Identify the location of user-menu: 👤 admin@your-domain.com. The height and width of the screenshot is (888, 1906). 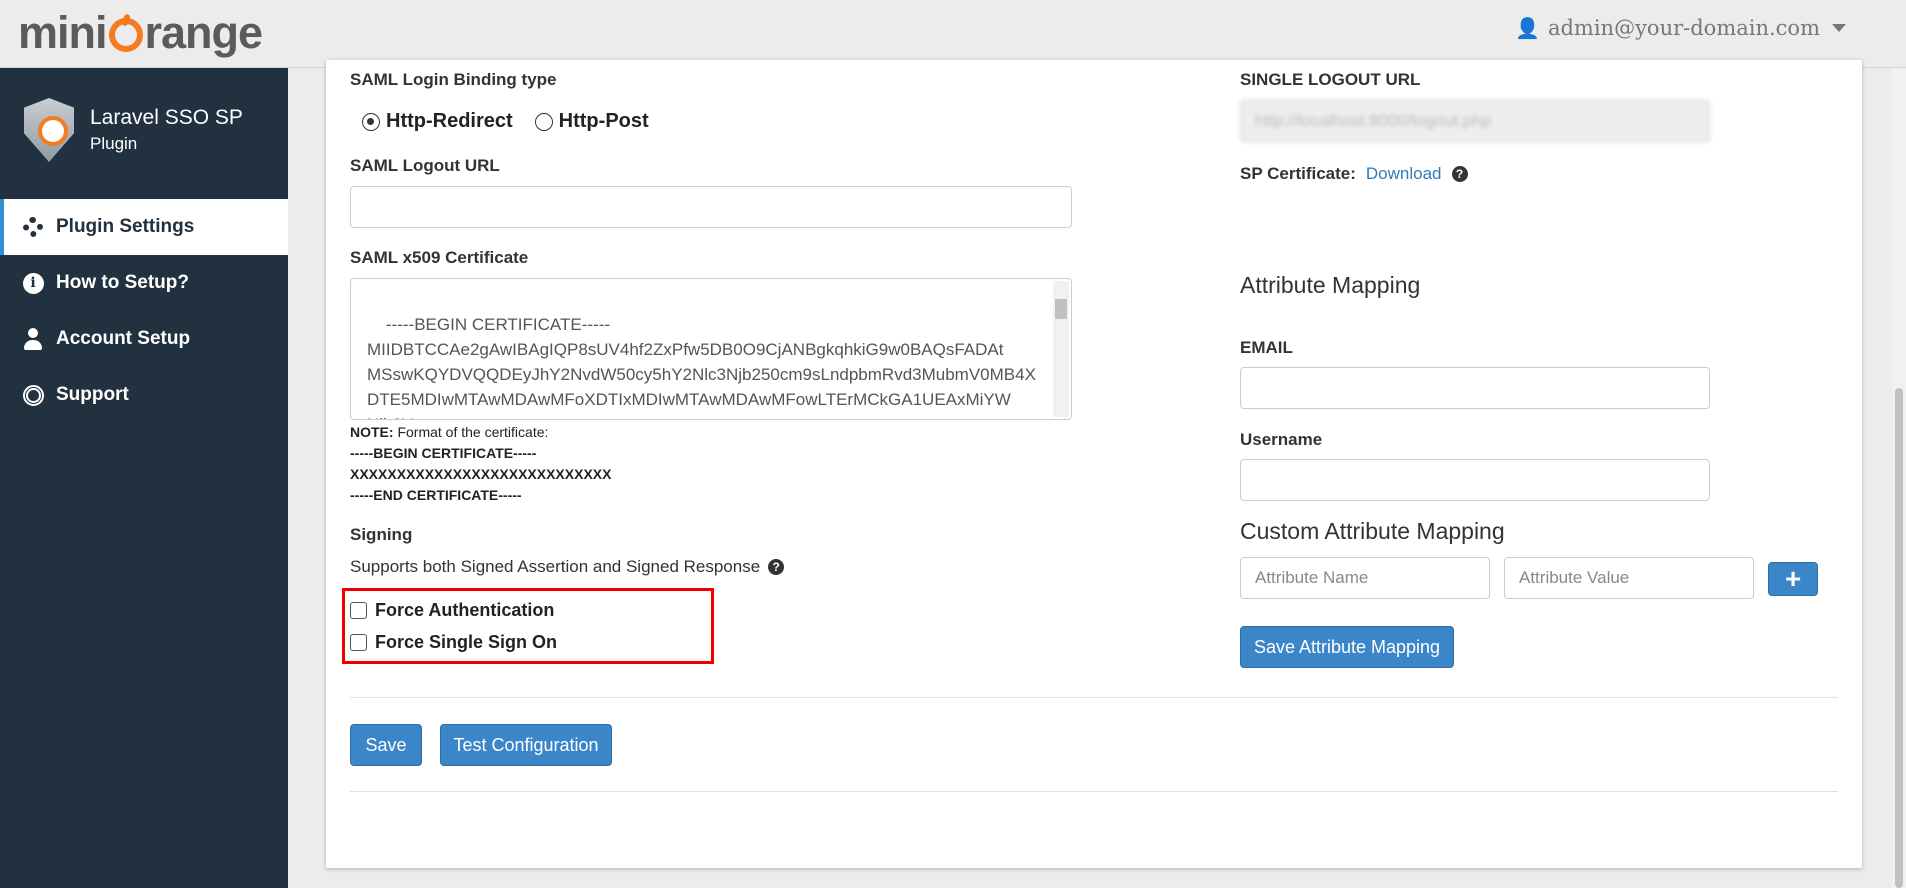
(1680, 28).